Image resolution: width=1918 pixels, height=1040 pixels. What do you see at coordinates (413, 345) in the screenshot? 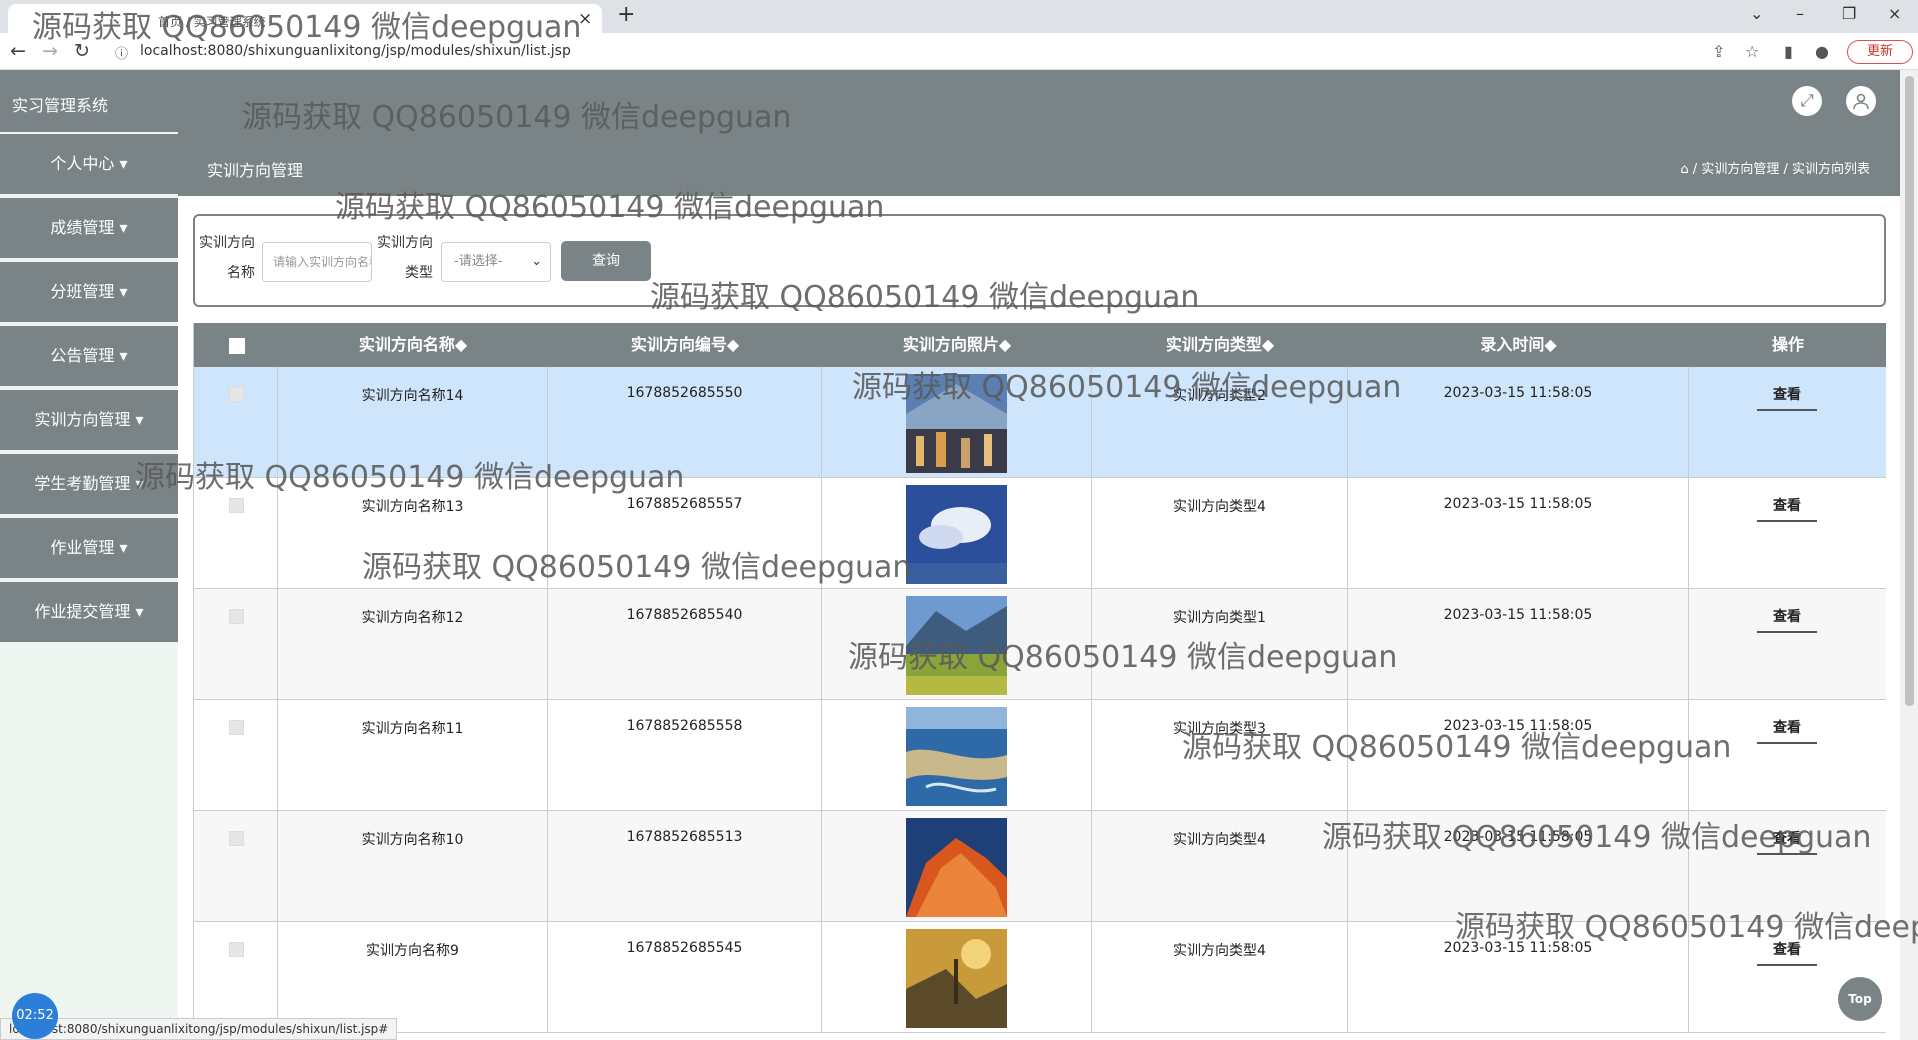
I see `column-header: 实训方向名称◆` at bounding box center [413, 345].